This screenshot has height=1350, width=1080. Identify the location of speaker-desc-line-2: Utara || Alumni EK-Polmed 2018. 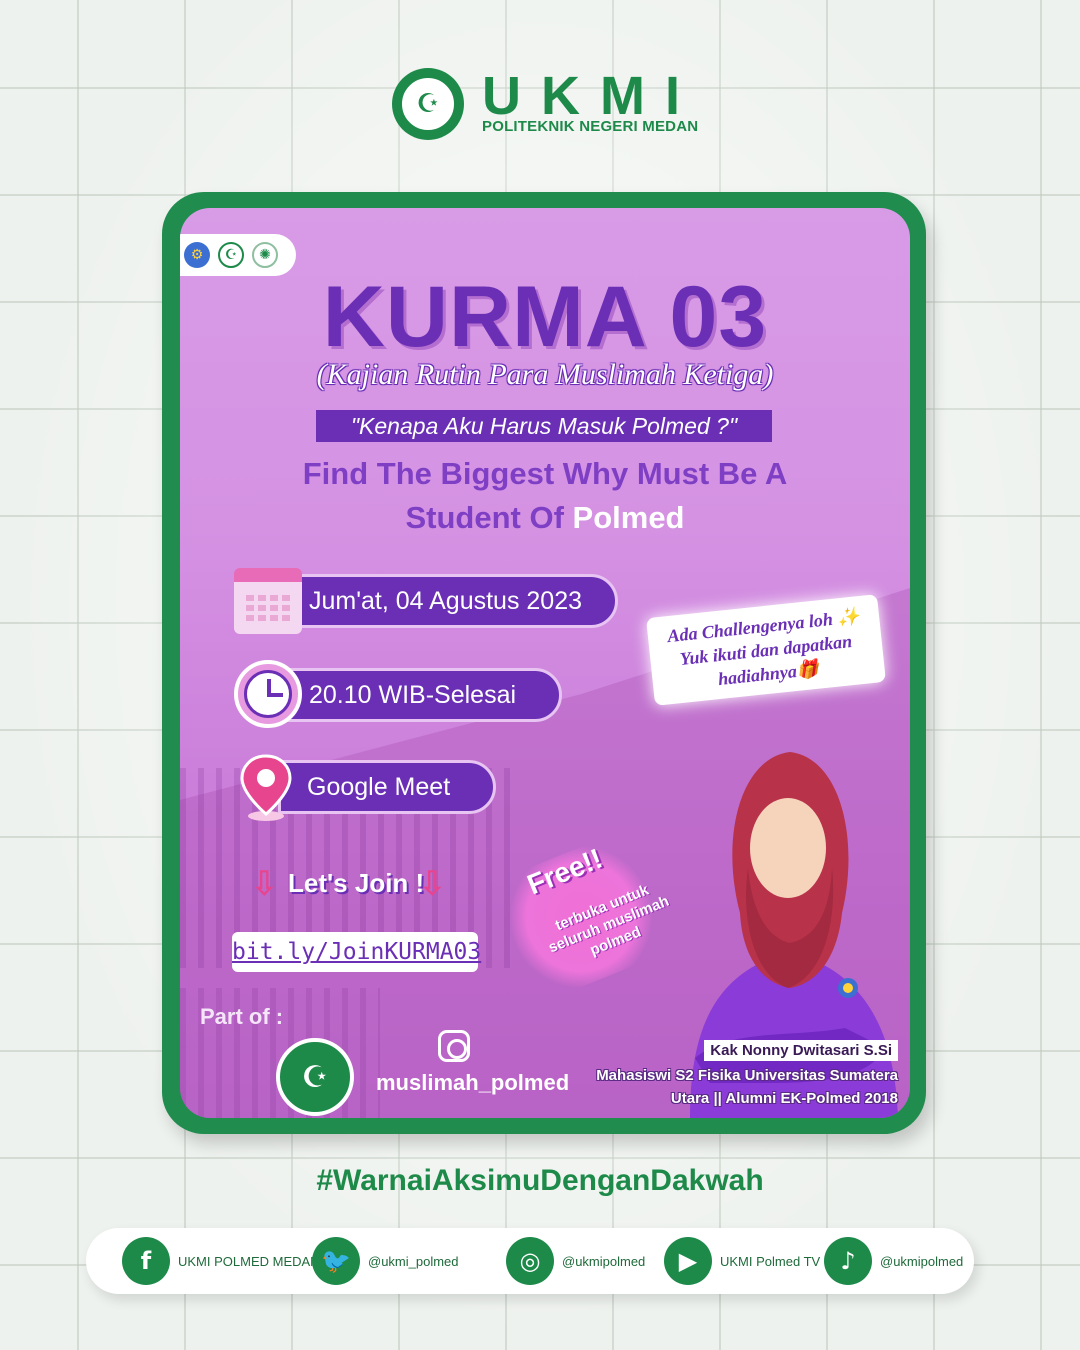
(784, 1098).